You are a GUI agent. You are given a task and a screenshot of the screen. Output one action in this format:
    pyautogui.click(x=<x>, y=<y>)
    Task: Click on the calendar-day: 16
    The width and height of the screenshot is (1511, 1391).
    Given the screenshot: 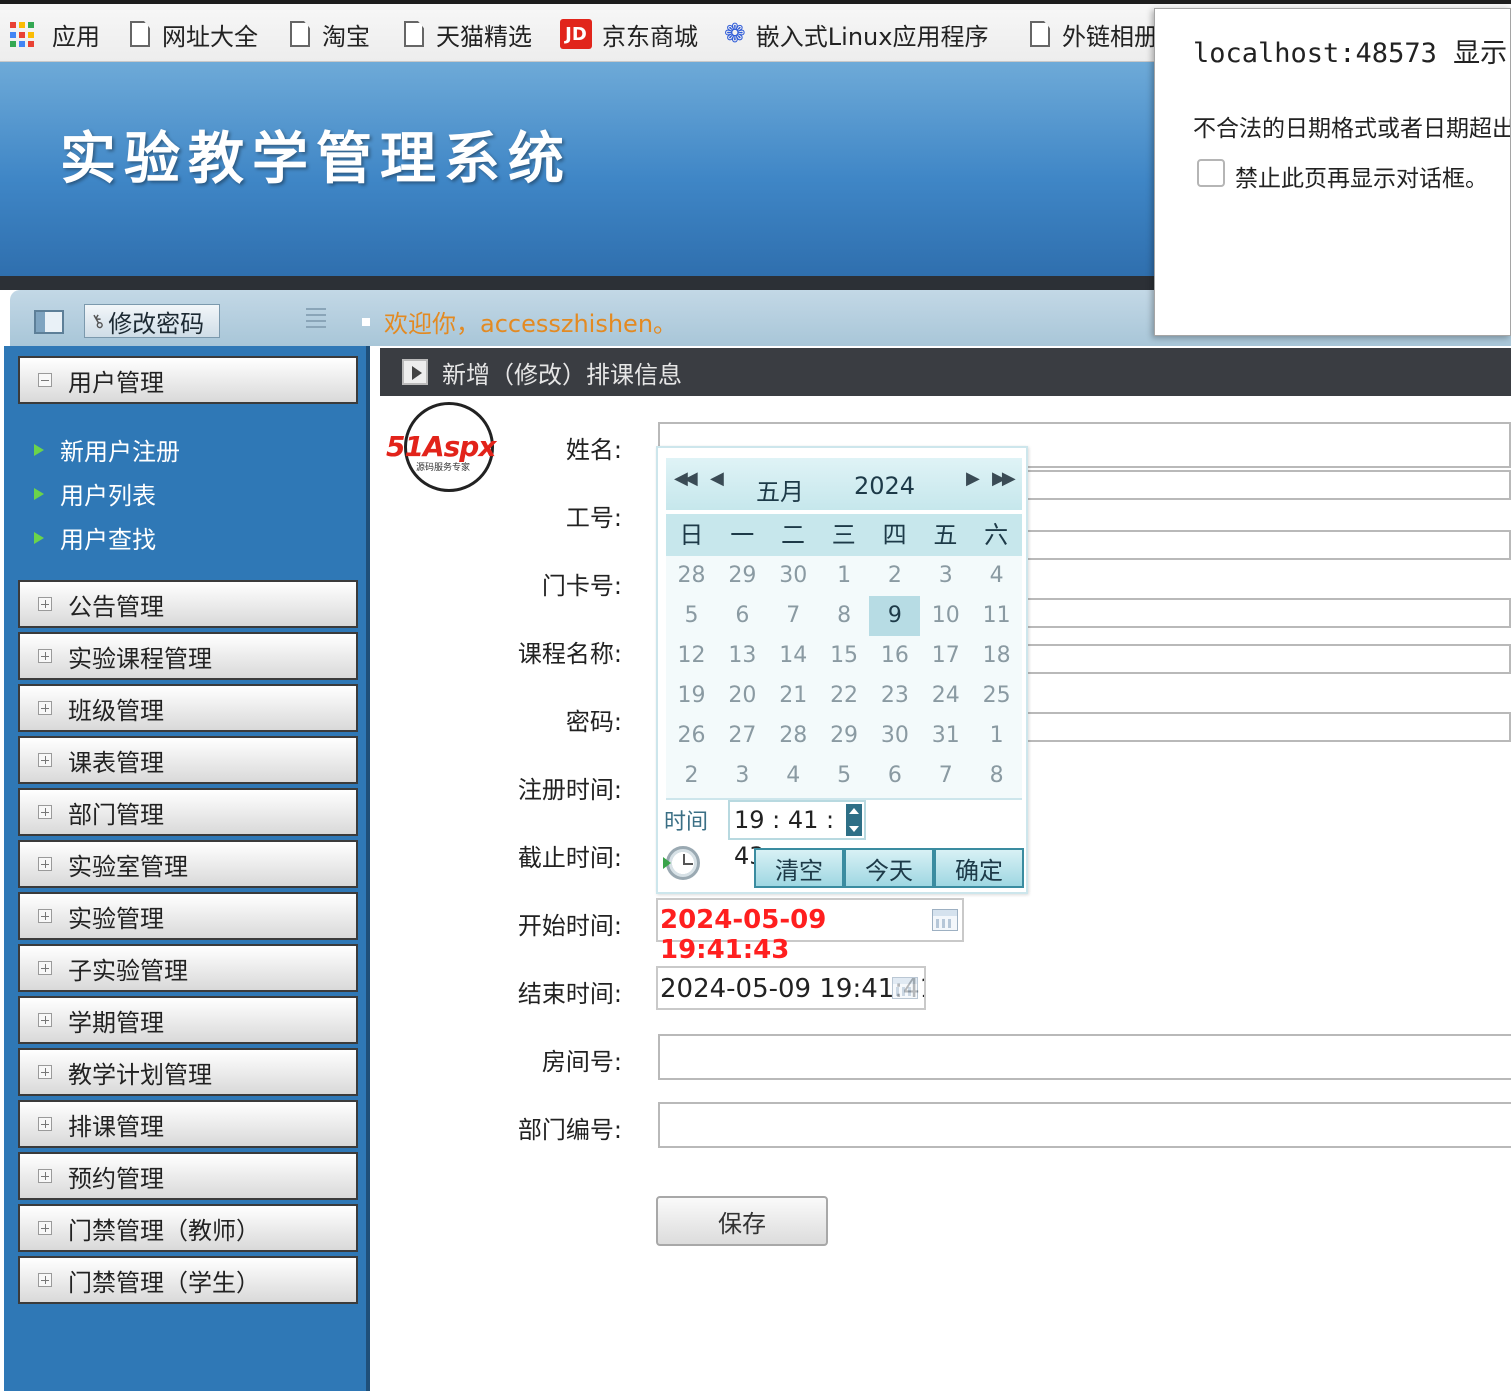 What is the action you would take?
    pyautogui.click(x=894, y=656)
    